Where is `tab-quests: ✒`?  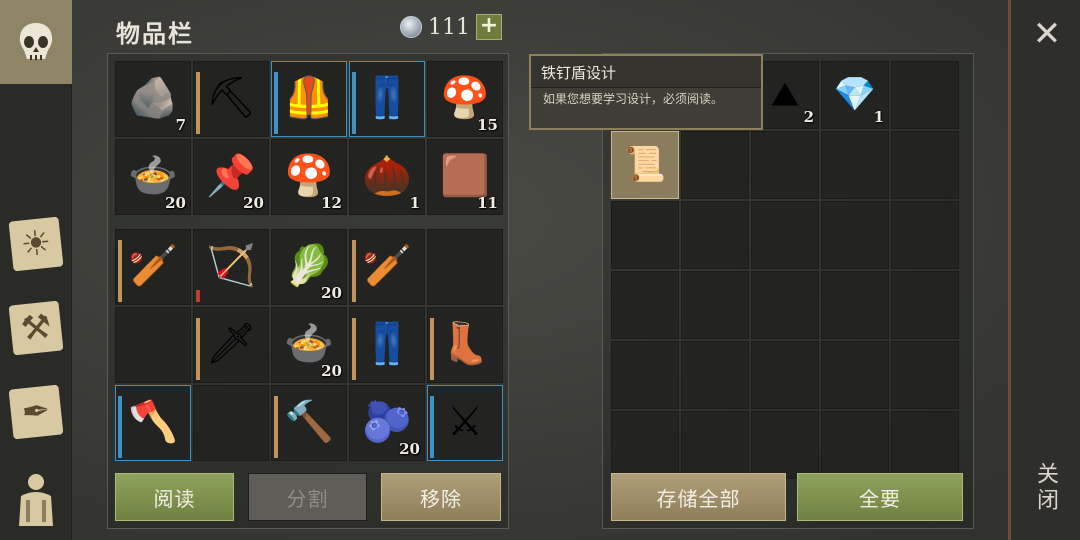
tab-quests: ✒ is located at coordinates (36, 412).